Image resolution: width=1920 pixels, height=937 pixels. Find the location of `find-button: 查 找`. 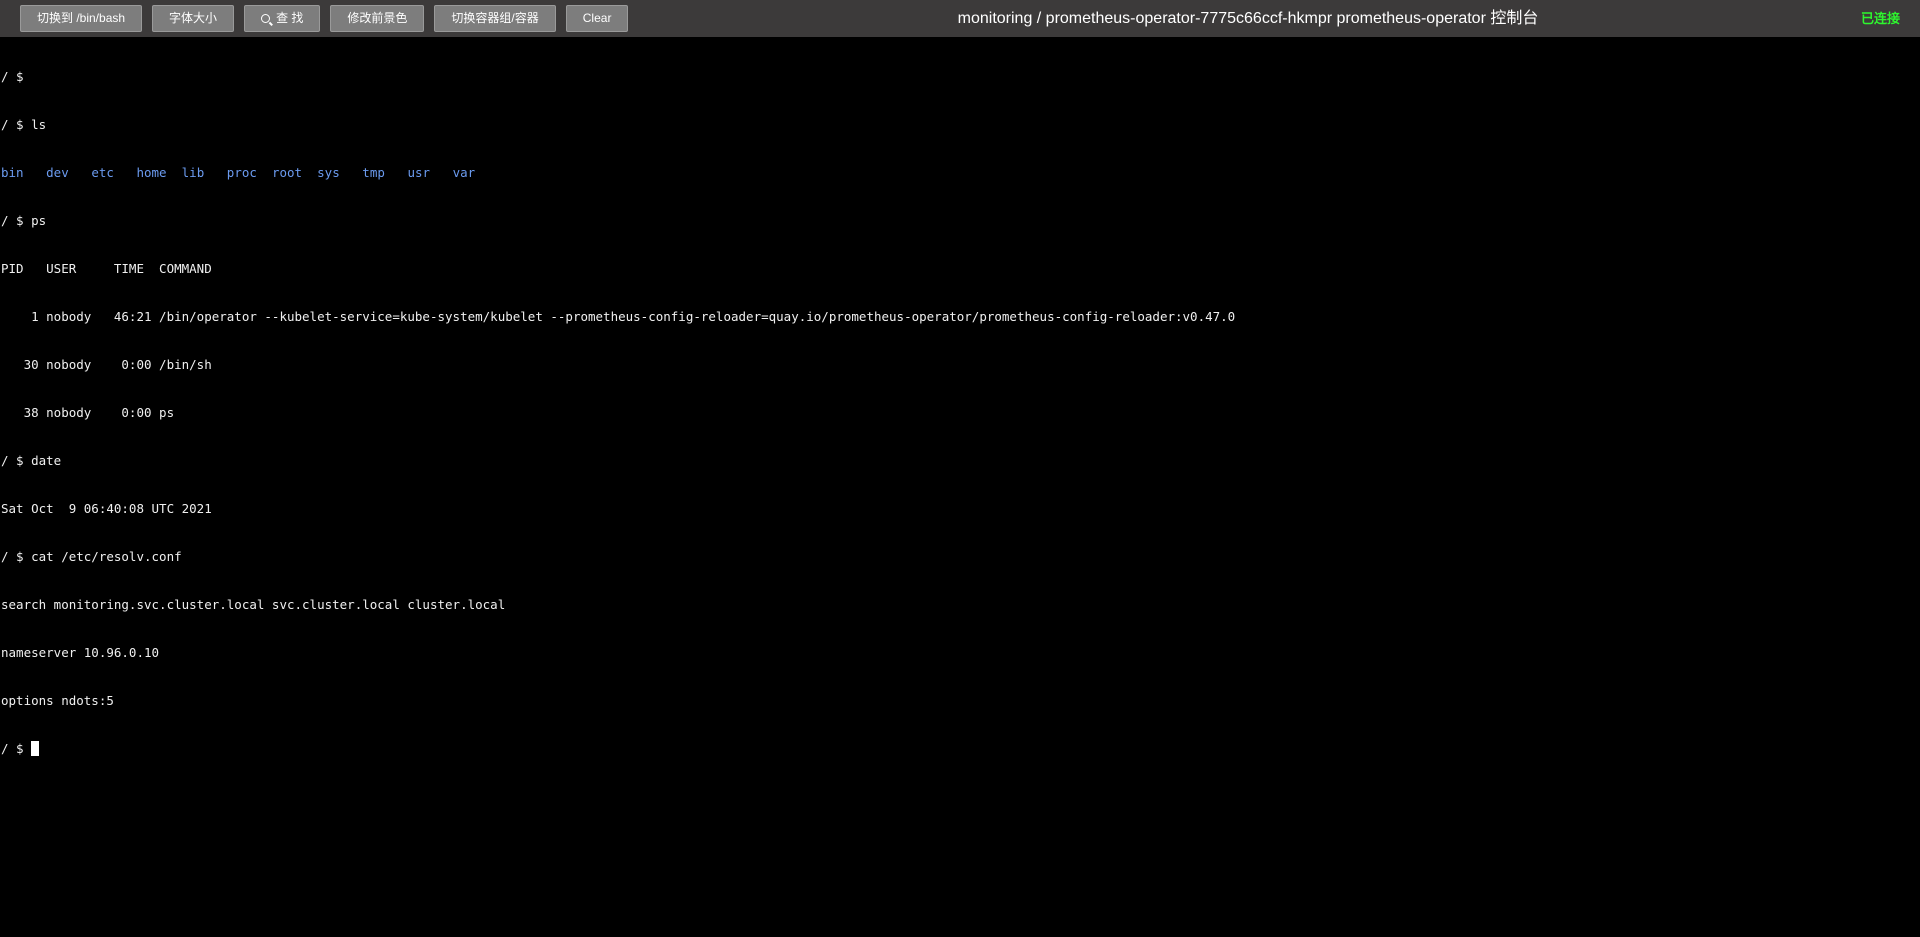

find-button: 查 找 is located at coordinates (282, 18).